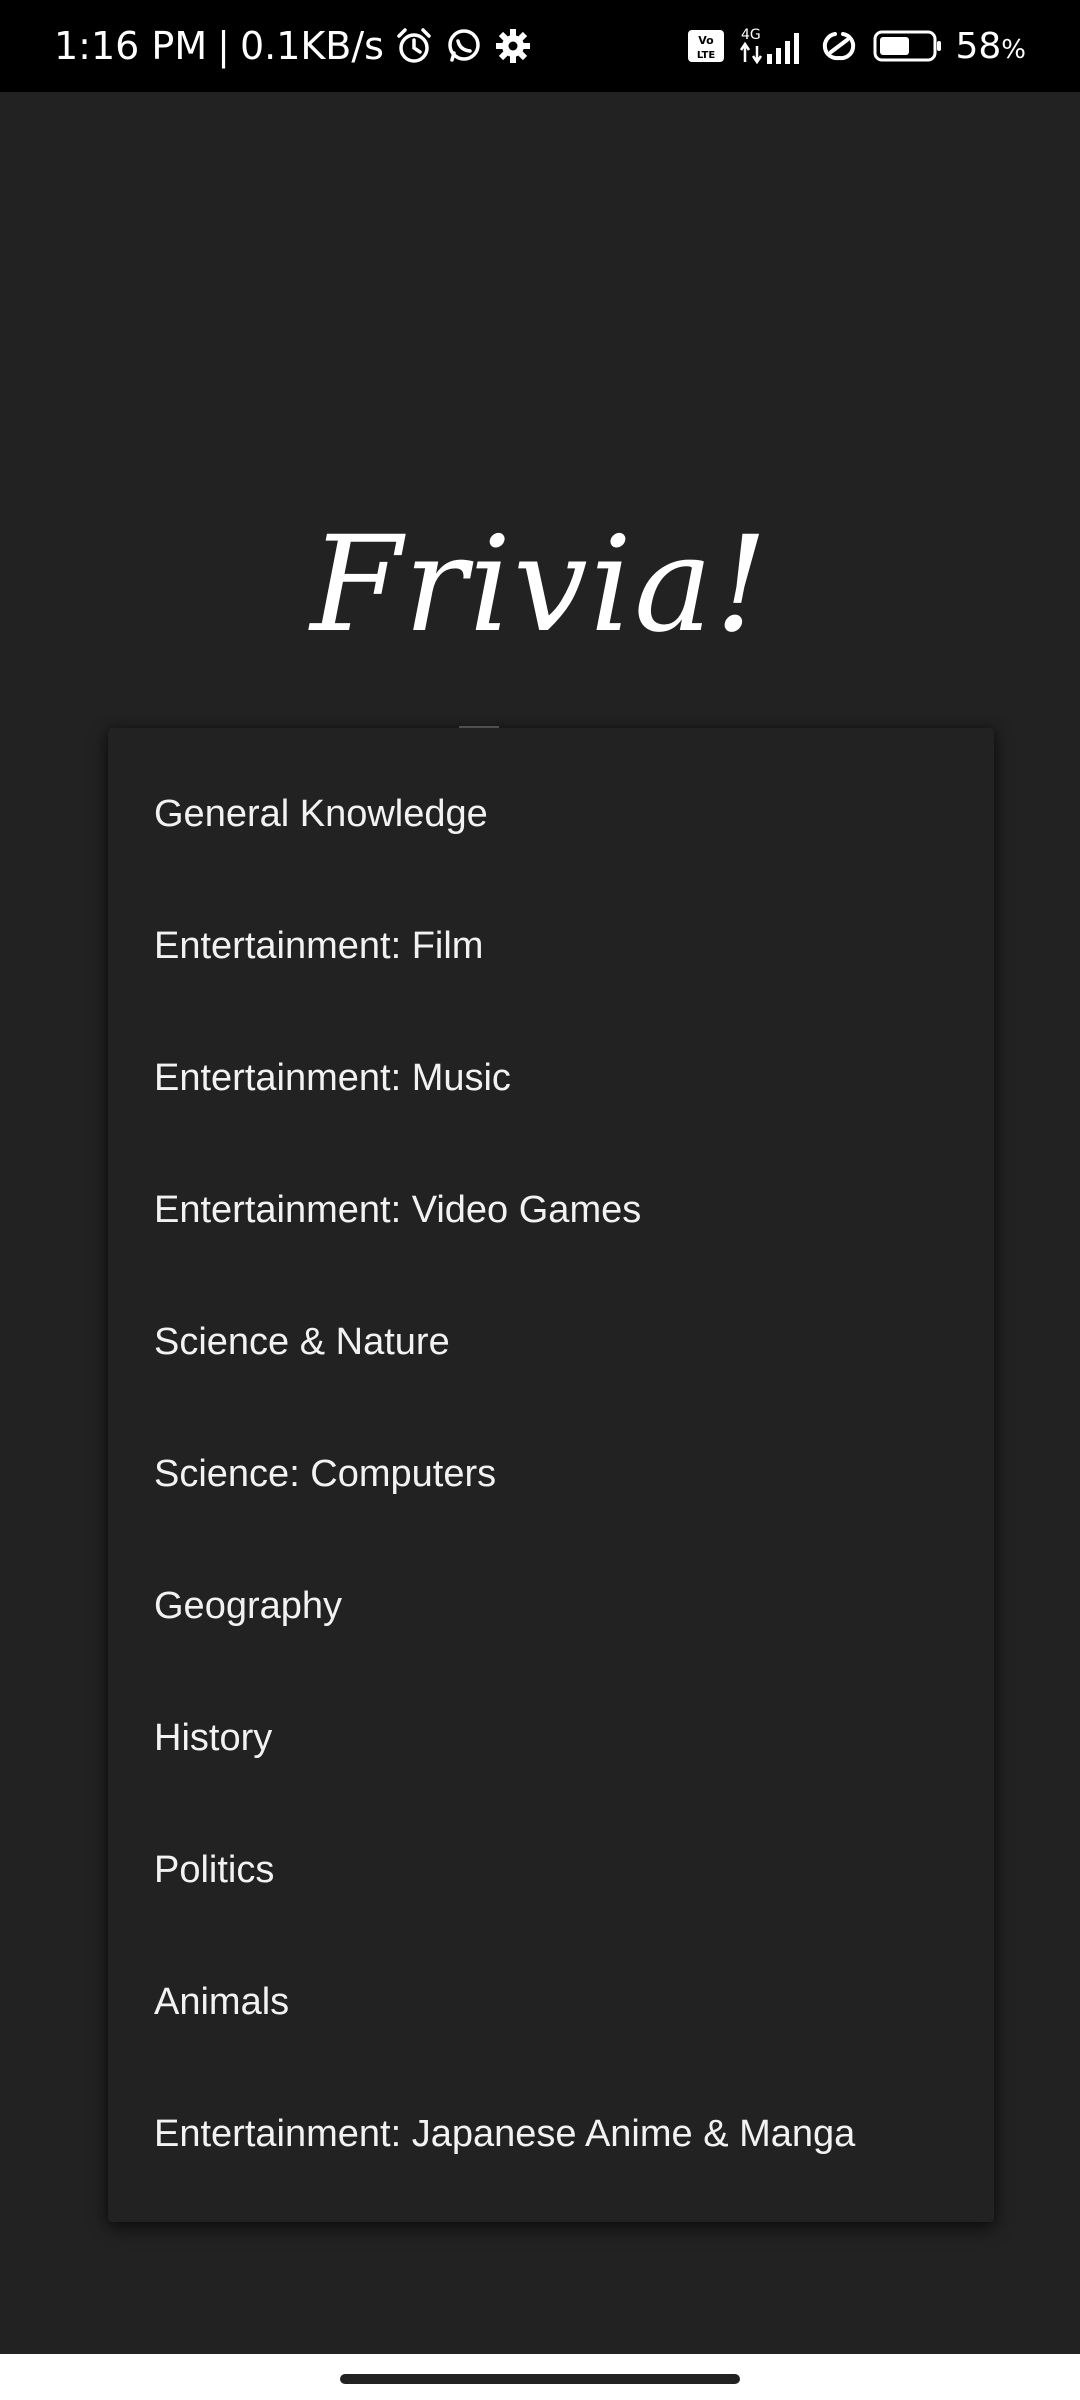  I want to click on svg-text: 4G, so click(751, 35).